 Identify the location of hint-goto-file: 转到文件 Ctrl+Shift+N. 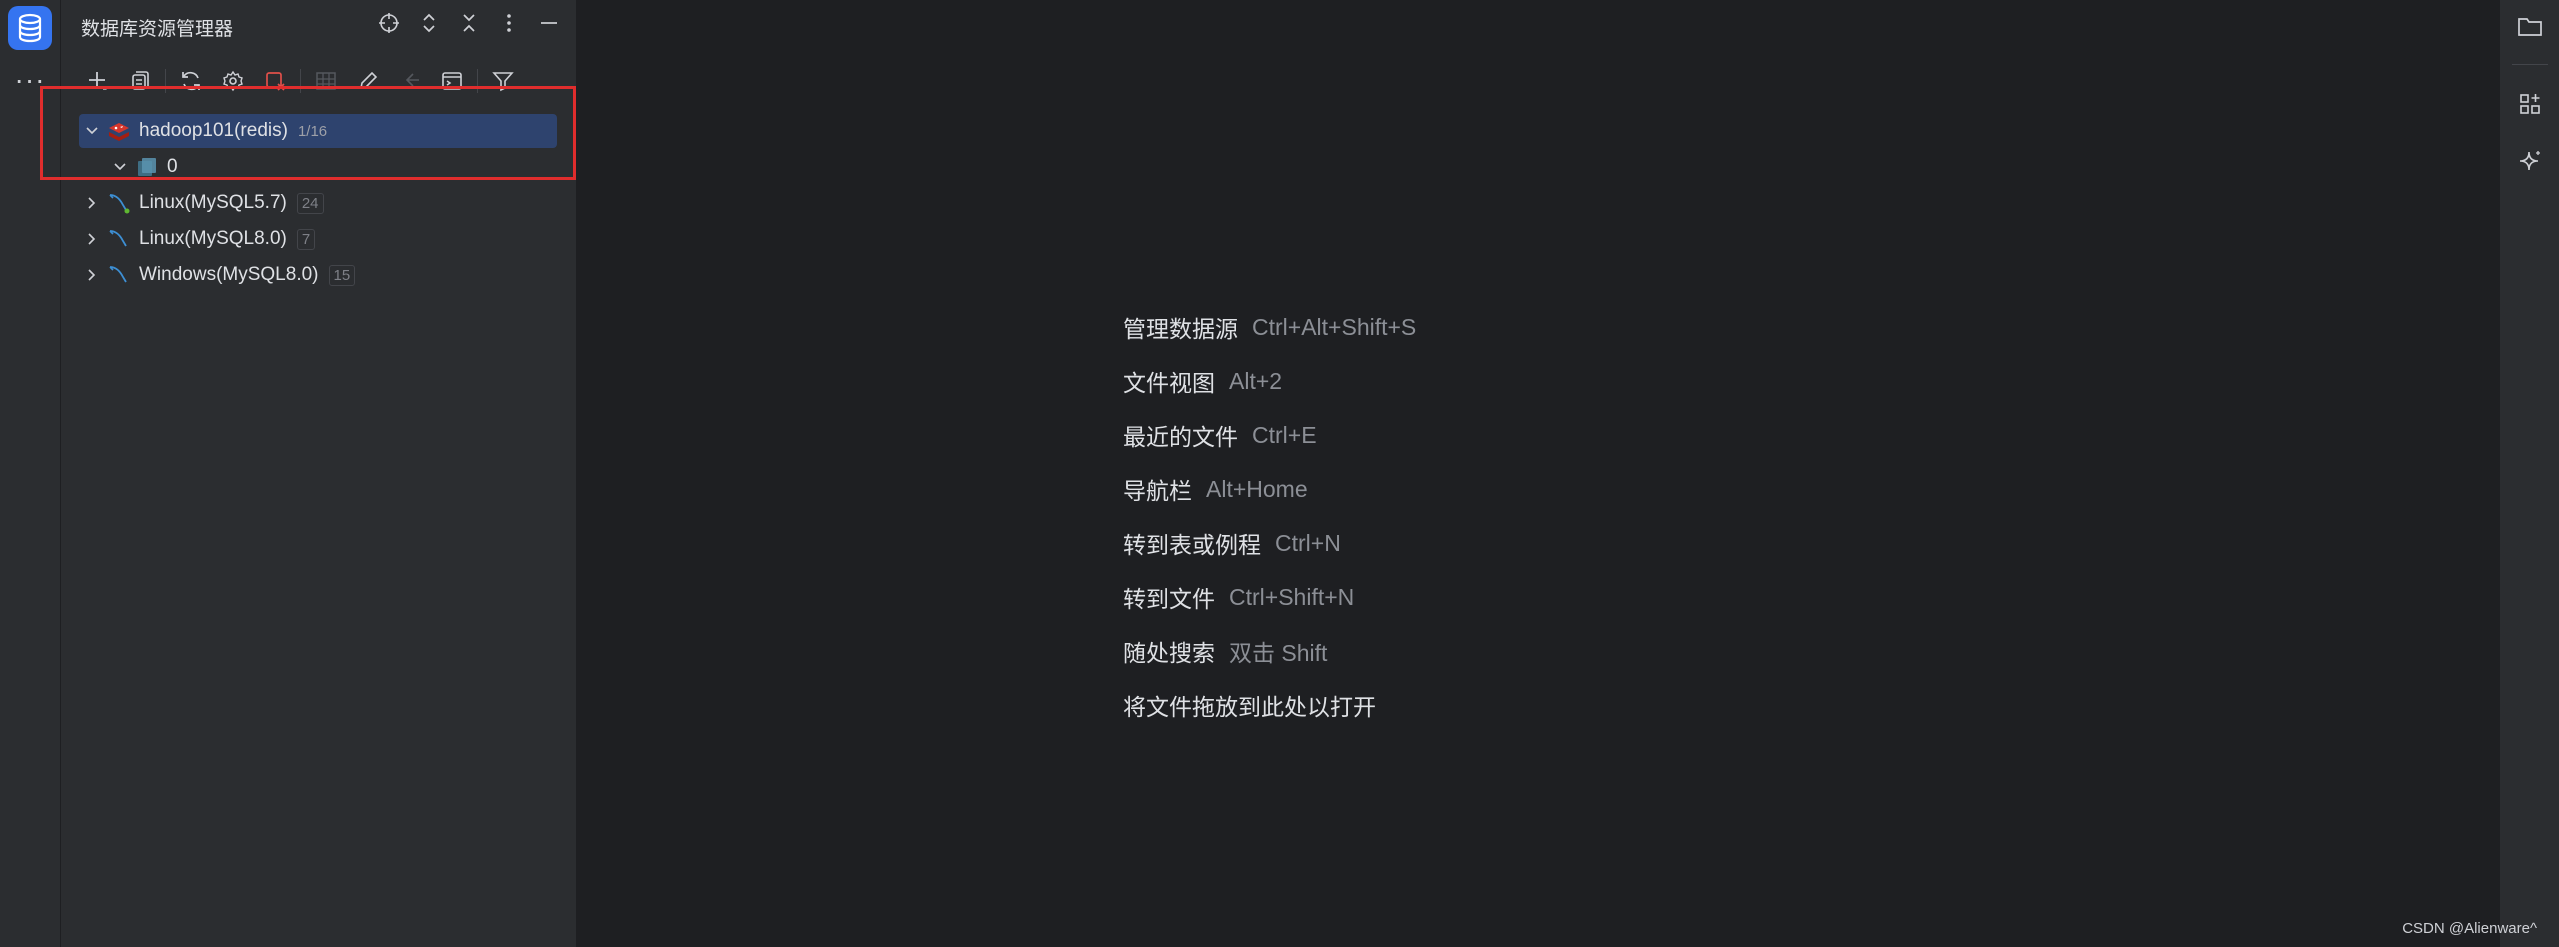
(1239, 598).